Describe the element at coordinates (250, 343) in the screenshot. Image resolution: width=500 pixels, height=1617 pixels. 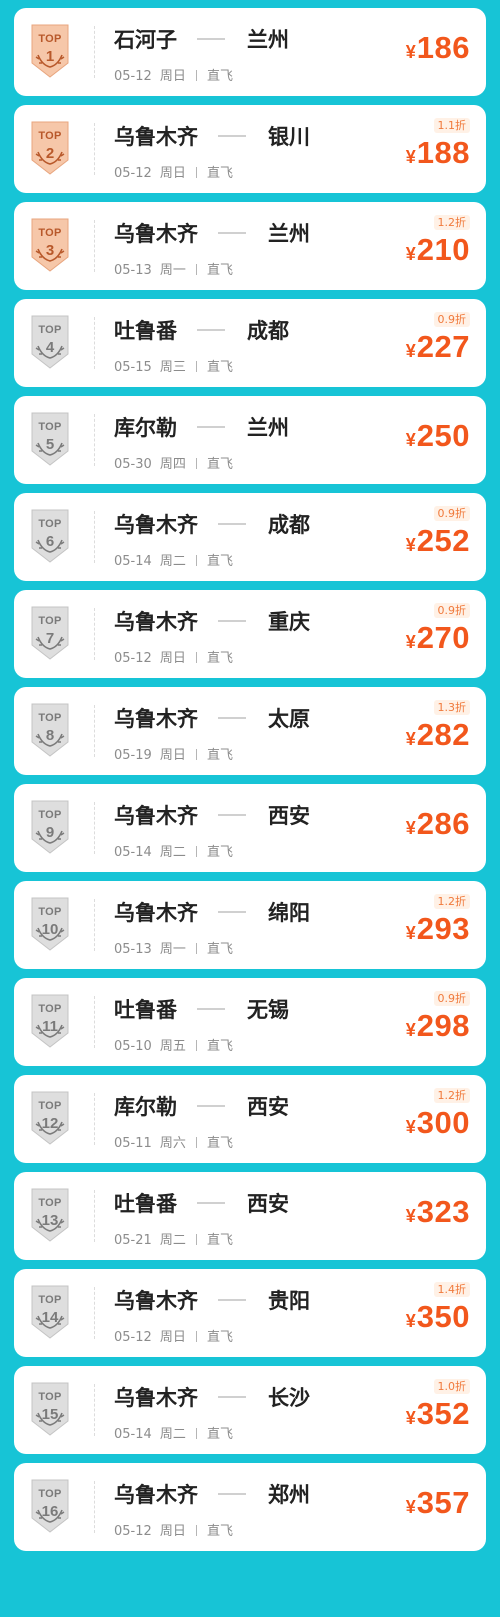
I see `flight-card-4: TOP 4 吐鲁番 成都 05-15 周三 直飞 0.9折 ¥227` at that location.